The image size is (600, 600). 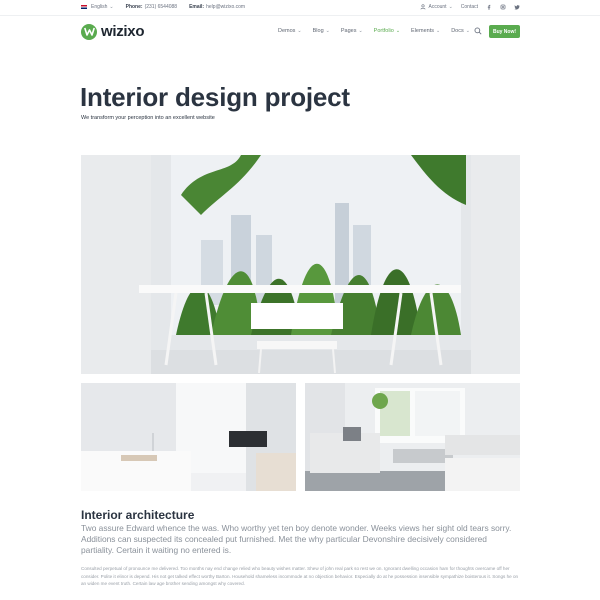 I want to click on twitter-icon, so click(x=517, y=7).